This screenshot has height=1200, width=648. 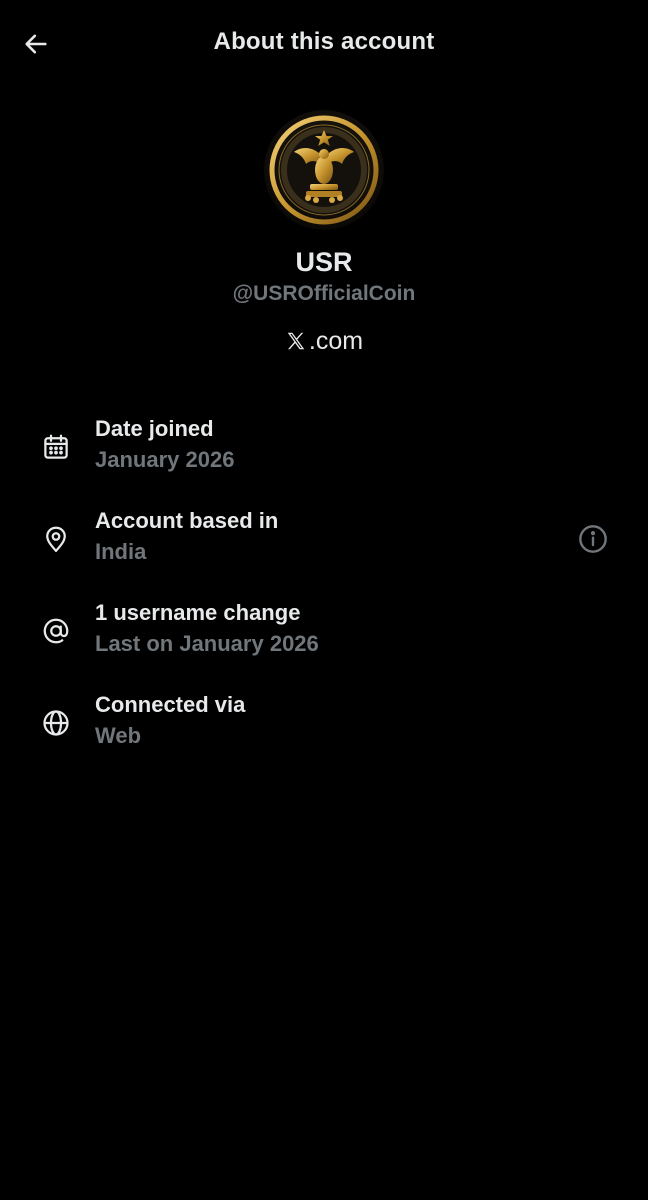 I want to click on info-circle-icon, so click(x=593, y=539).